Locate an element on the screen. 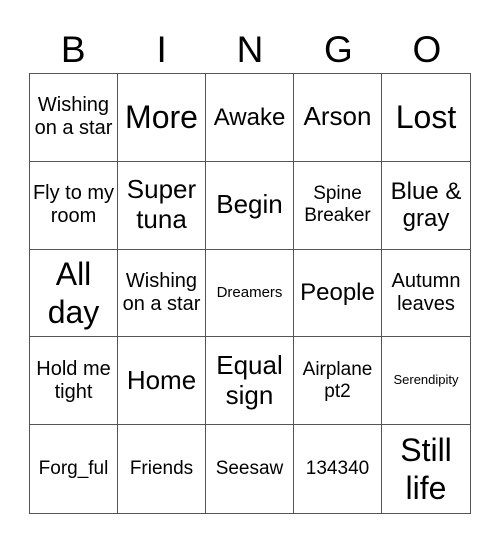 Image resolution: width=500 pixels, height=544 pixels. cell-text: Airplane pt2 is located at coordinates (337, 380).